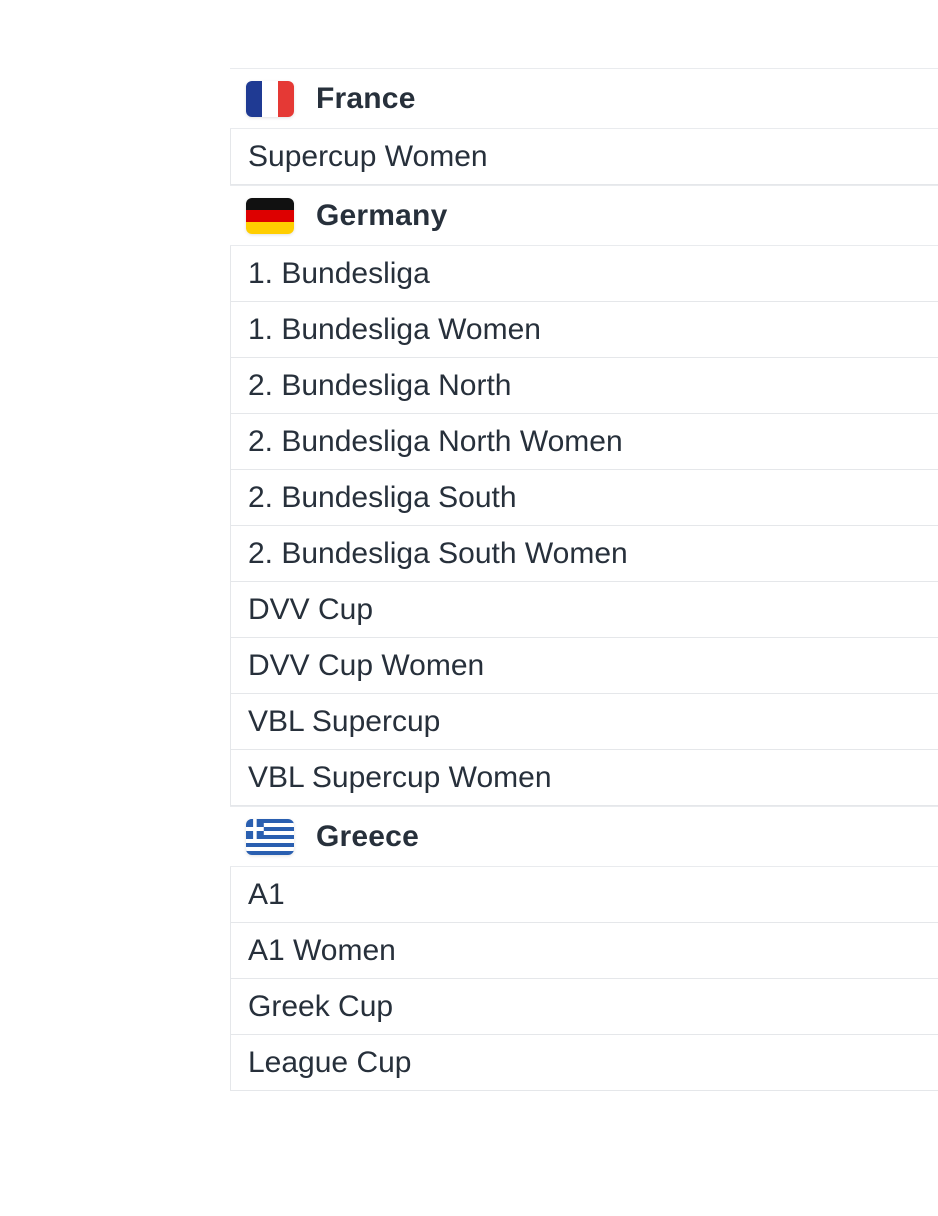 The image size is (938, 1216). What do you see at coordinates (584, 554) in the screenshot?
I see `league-item: 2. Bundesliga South Women` at bounding box center [584, 554].